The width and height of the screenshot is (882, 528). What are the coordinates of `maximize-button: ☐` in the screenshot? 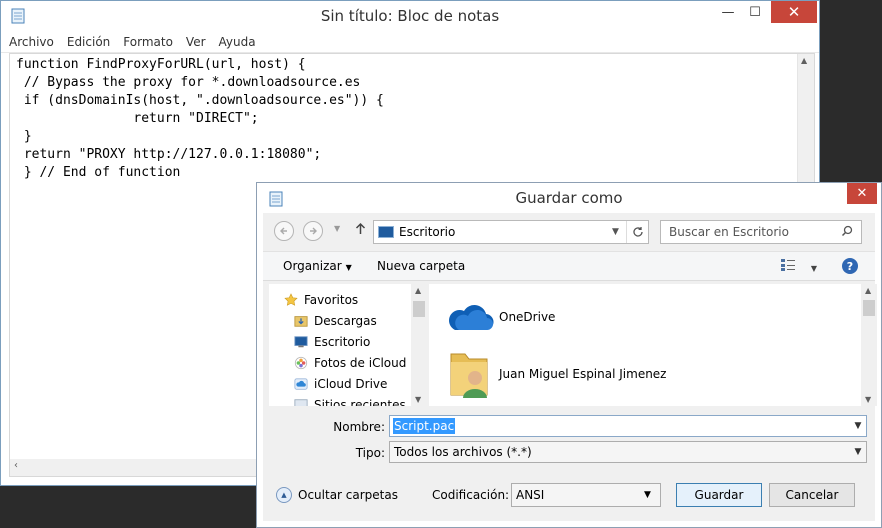 It's located at (755, 12).